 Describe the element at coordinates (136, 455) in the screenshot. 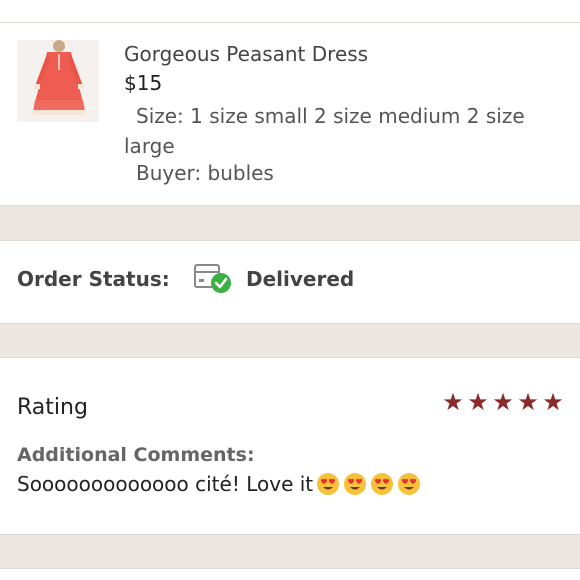

I see `comments-label: Additional Comments:` at that location.